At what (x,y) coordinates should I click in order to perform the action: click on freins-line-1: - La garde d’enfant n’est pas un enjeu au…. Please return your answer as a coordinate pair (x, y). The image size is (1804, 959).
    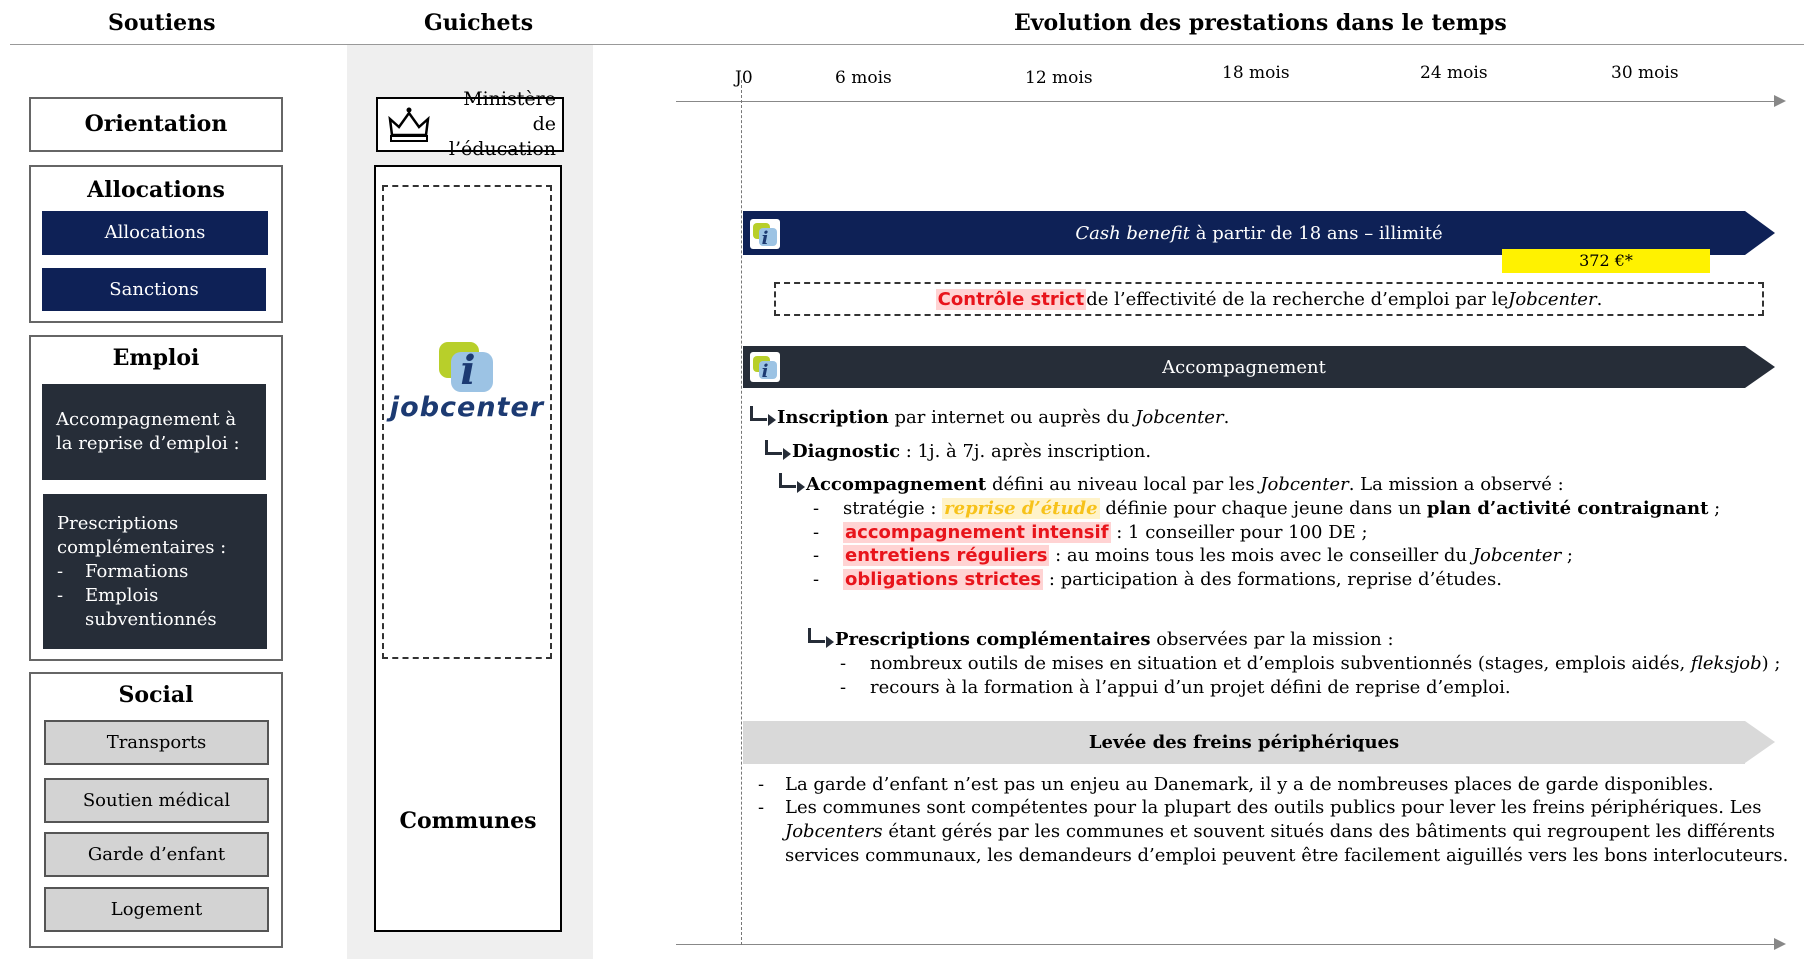
    Looking at the image, I should click on (1236, 784).